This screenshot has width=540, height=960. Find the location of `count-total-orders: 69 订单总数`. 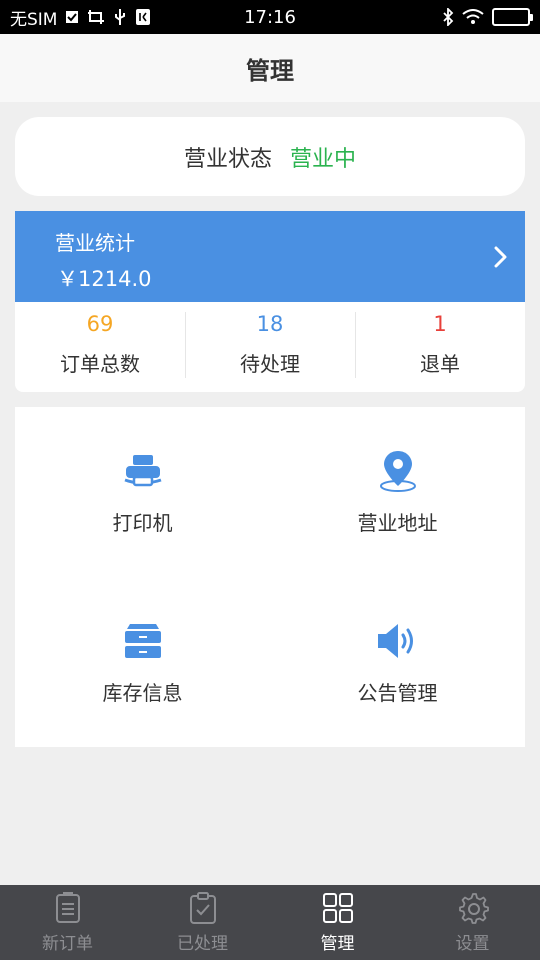

count-total-orders: 69 订单总数 is located at coordinates (100, 347).